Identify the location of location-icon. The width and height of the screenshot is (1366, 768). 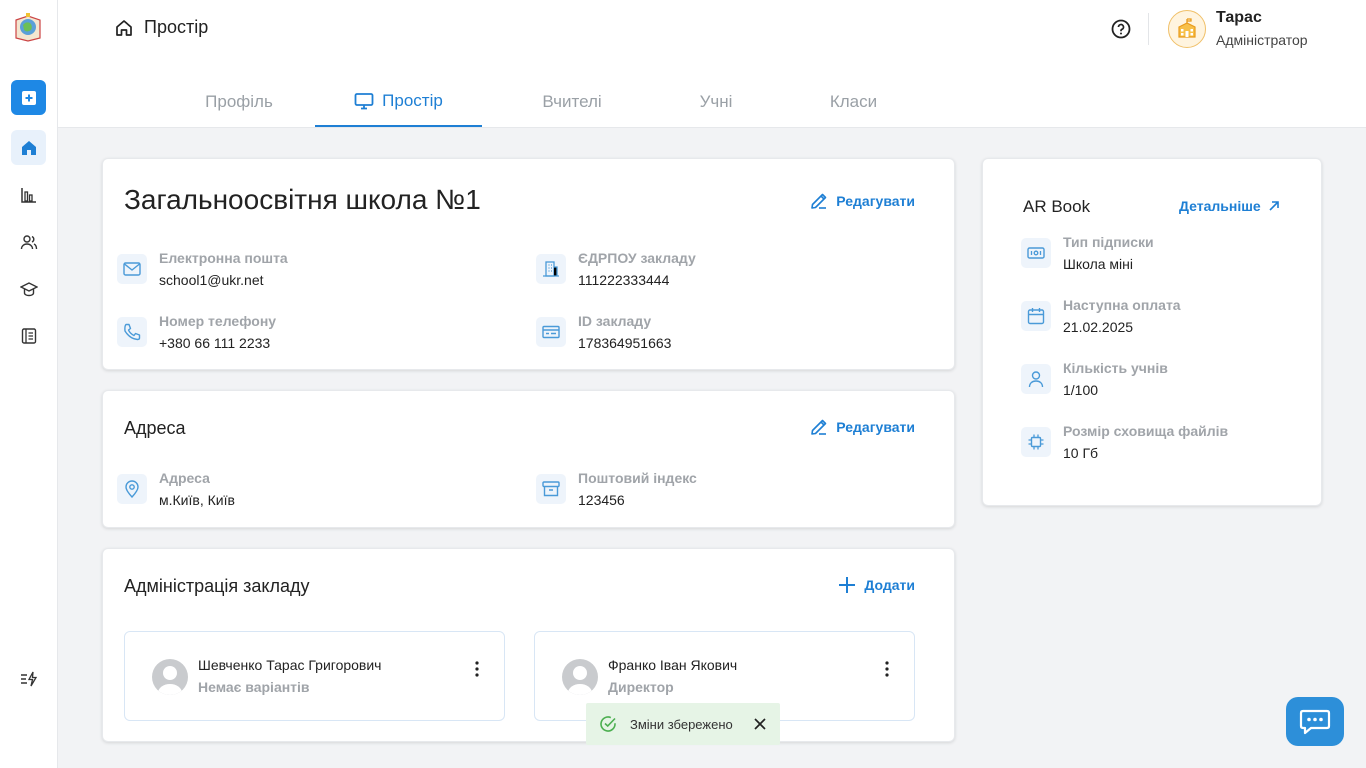
(132, 489).